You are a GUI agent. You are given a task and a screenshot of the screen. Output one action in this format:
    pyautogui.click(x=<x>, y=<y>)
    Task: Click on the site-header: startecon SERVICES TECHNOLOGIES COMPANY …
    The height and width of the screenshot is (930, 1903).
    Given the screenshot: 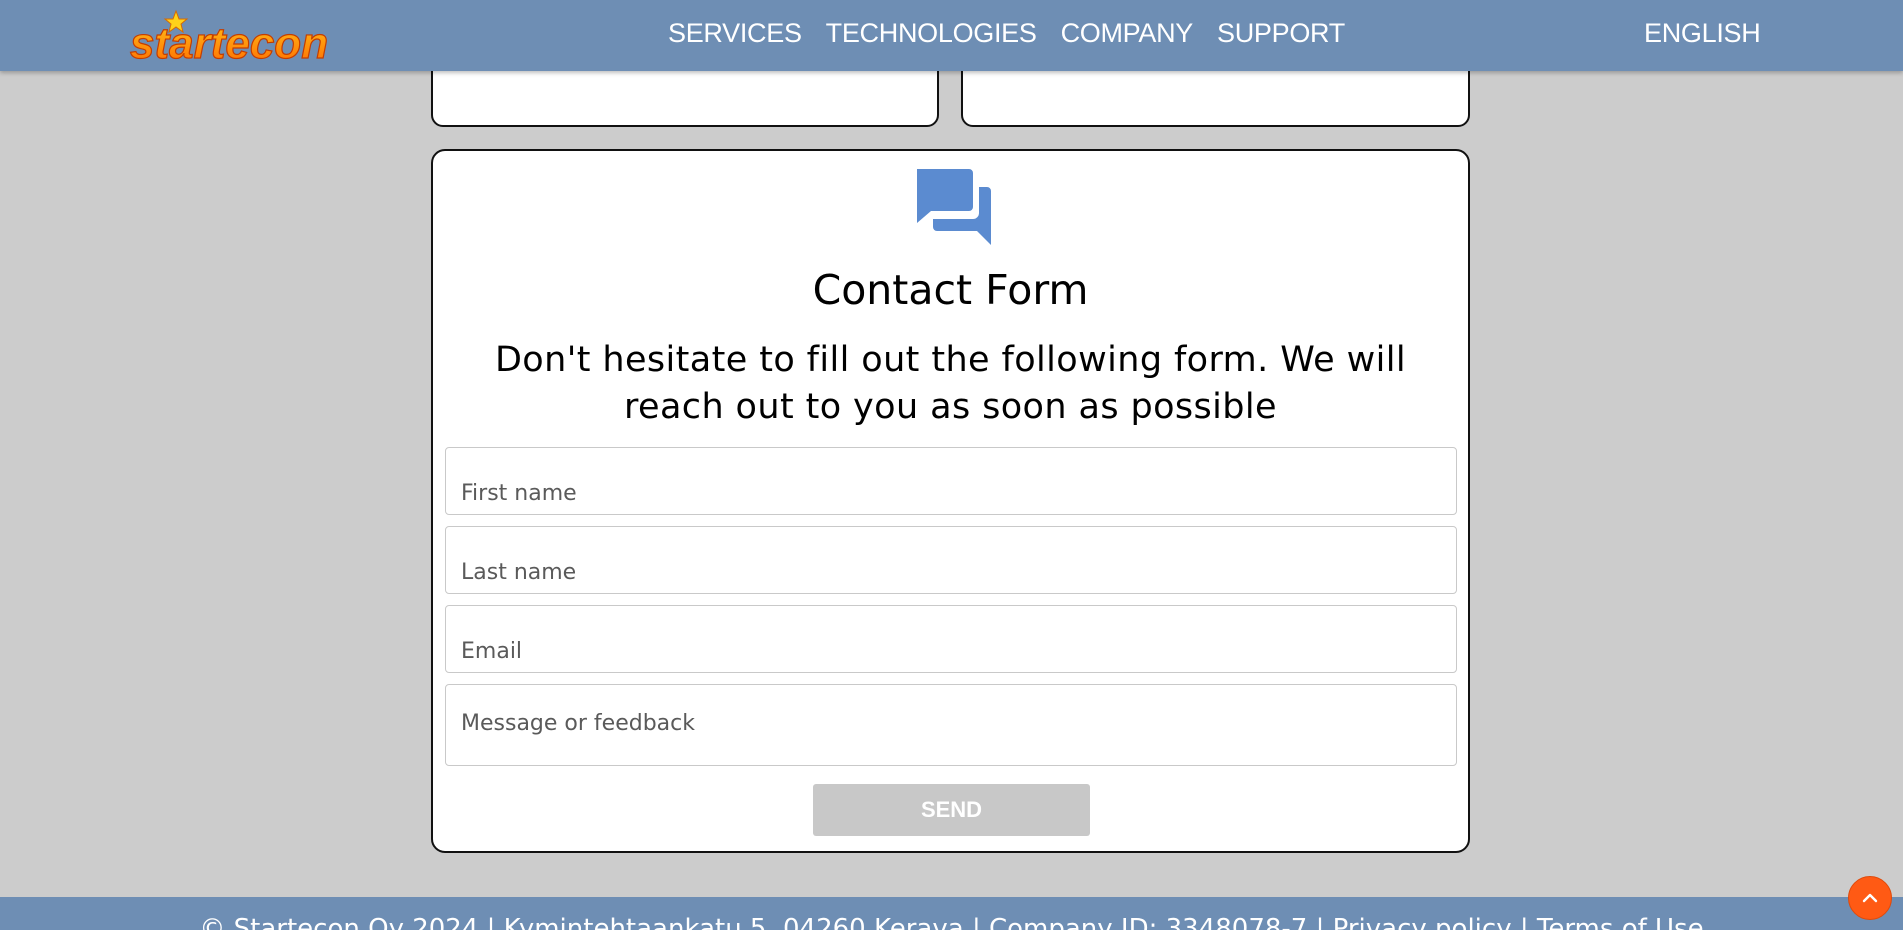 What is the action you would take?
    pyautogui.click(x=951, y=35)
    